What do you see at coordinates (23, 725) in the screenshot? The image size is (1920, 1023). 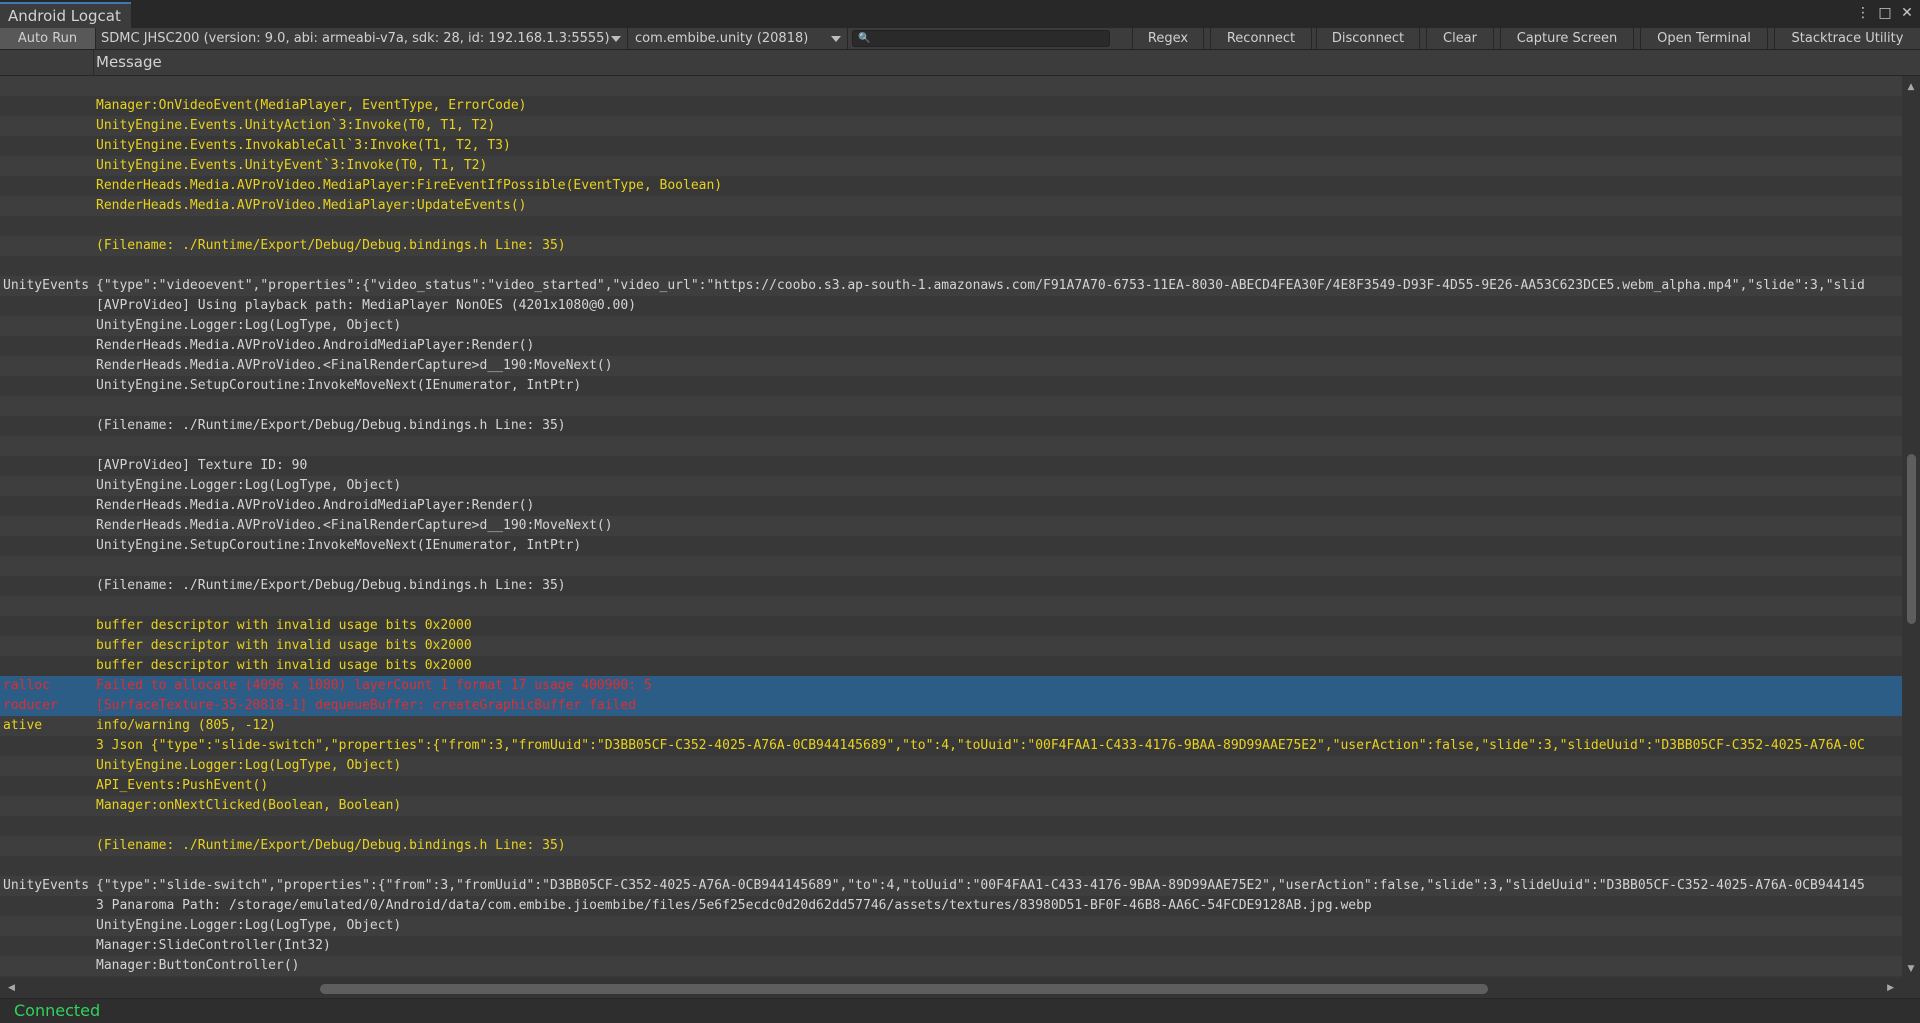 I see `log-tag: ative` at bounding box center [23, 725].